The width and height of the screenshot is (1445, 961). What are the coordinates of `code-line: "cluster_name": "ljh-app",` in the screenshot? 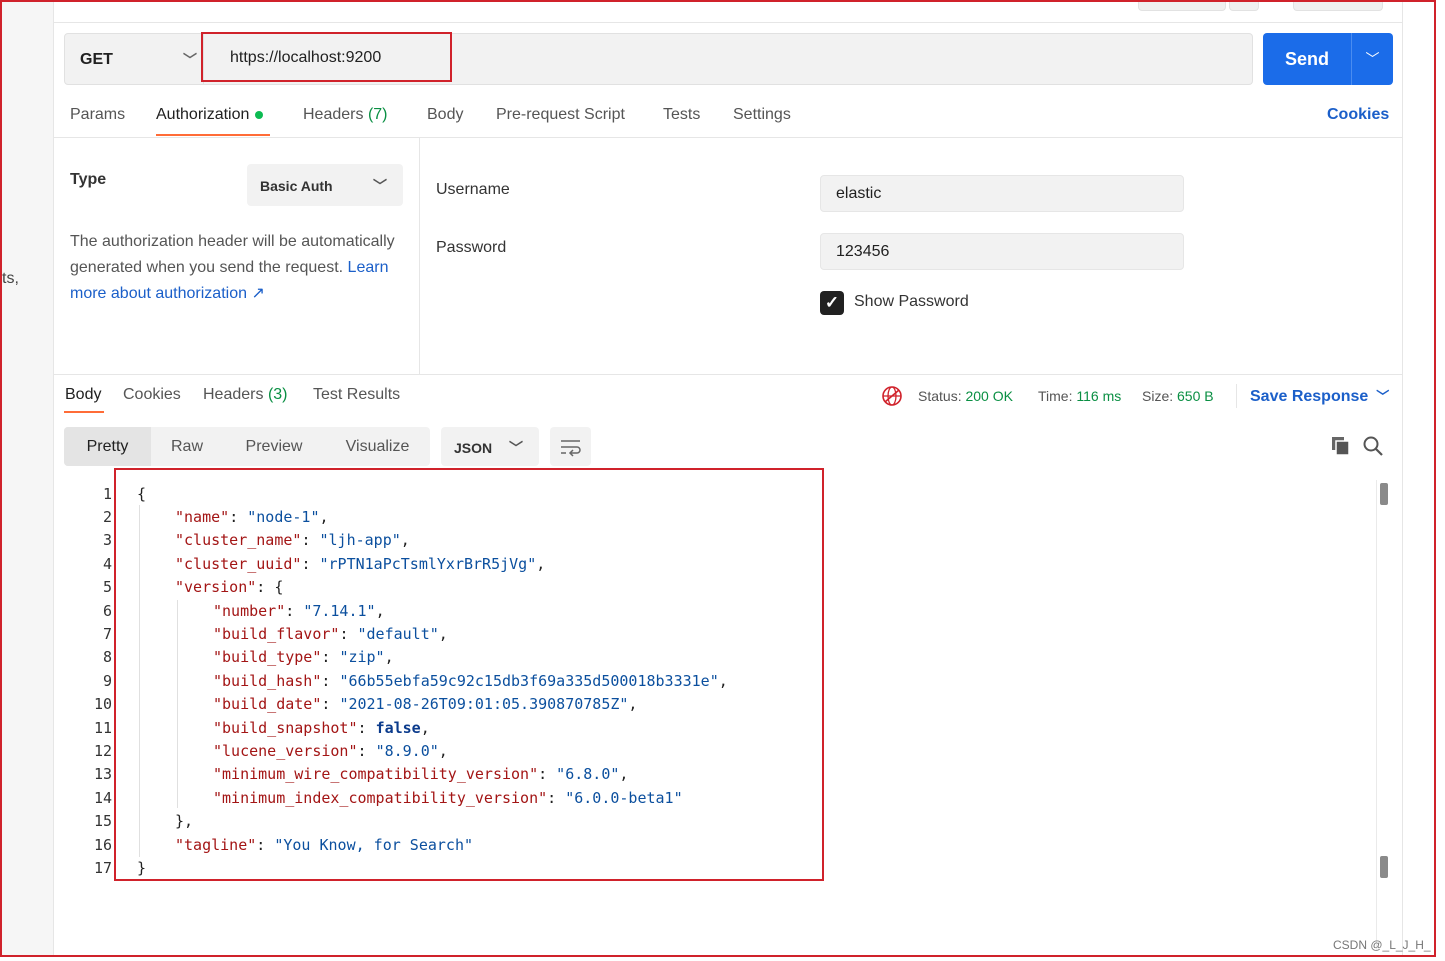 It's located at (292, 540).